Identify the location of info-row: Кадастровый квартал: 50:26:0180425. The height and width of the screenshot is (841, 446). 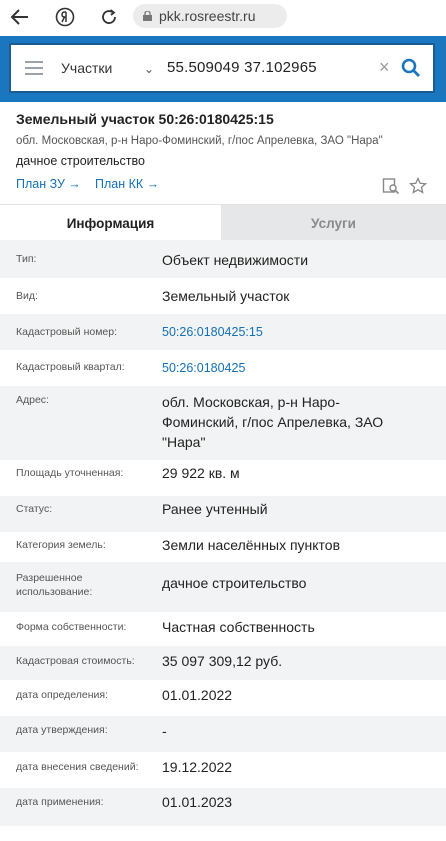
(223, 368).